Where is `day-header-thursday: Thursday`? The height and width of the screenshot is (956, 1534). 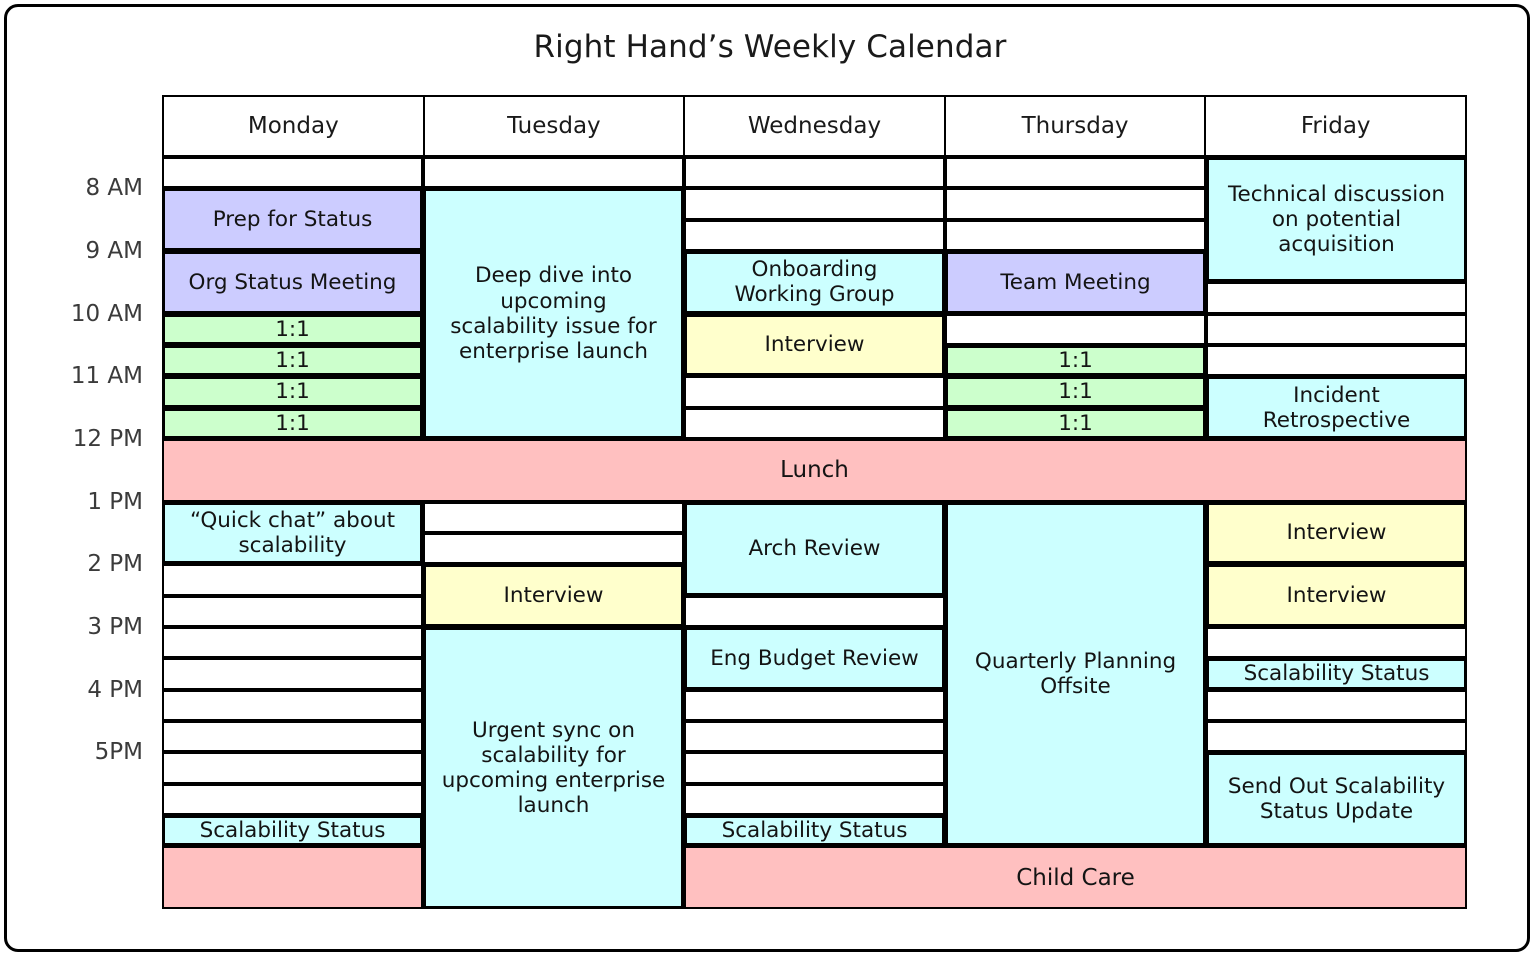
day-header-thursday: Thursday is located at coordinates (1075, 126).